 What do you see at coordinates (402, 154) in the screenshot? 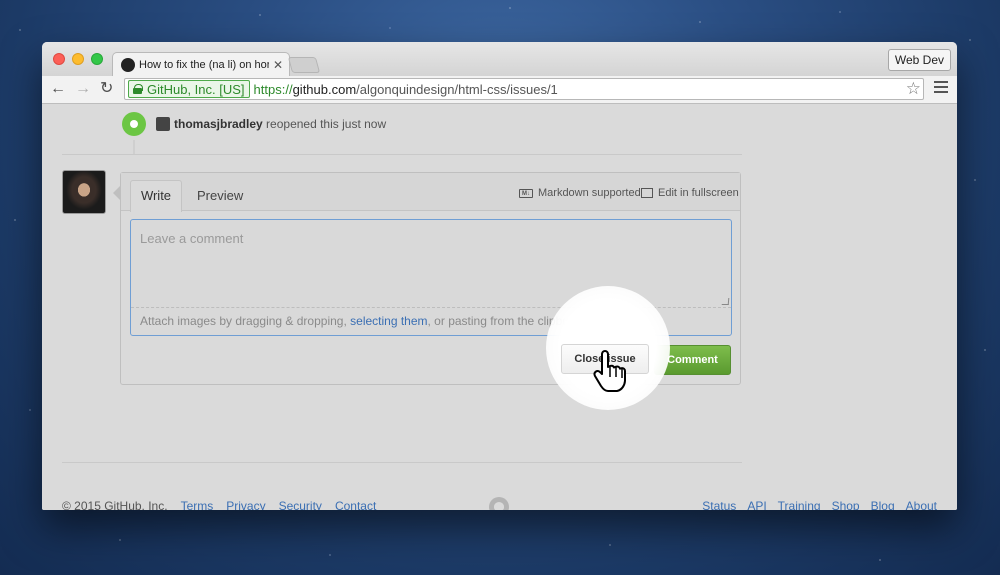
I see `divider` at bounding box center [402, 154].